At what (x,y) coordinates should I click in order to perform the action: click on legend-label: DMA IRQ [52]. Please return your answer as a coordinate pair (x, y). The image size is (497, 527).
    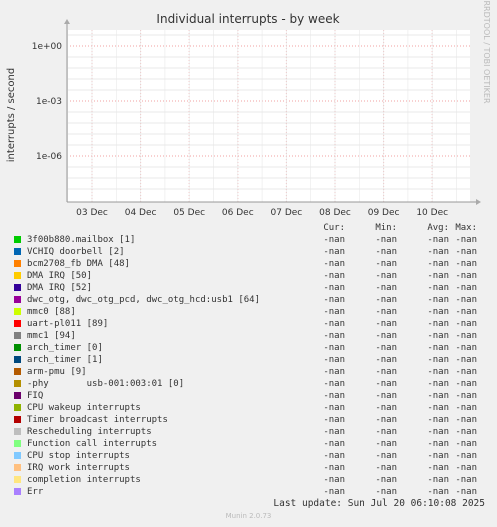
    Looking at the image, I should click on (60, 288).